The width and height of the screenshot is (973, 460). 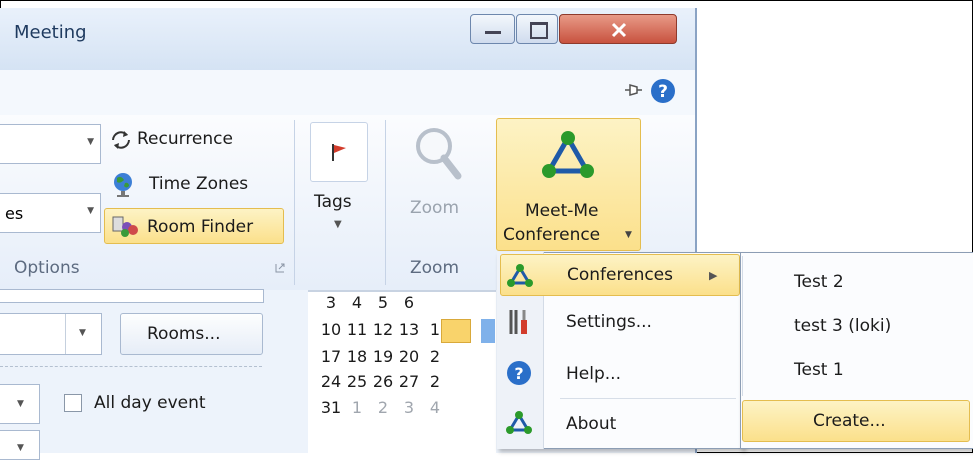 I want to click on window-title: Meeting, so click(x=50, y=32).